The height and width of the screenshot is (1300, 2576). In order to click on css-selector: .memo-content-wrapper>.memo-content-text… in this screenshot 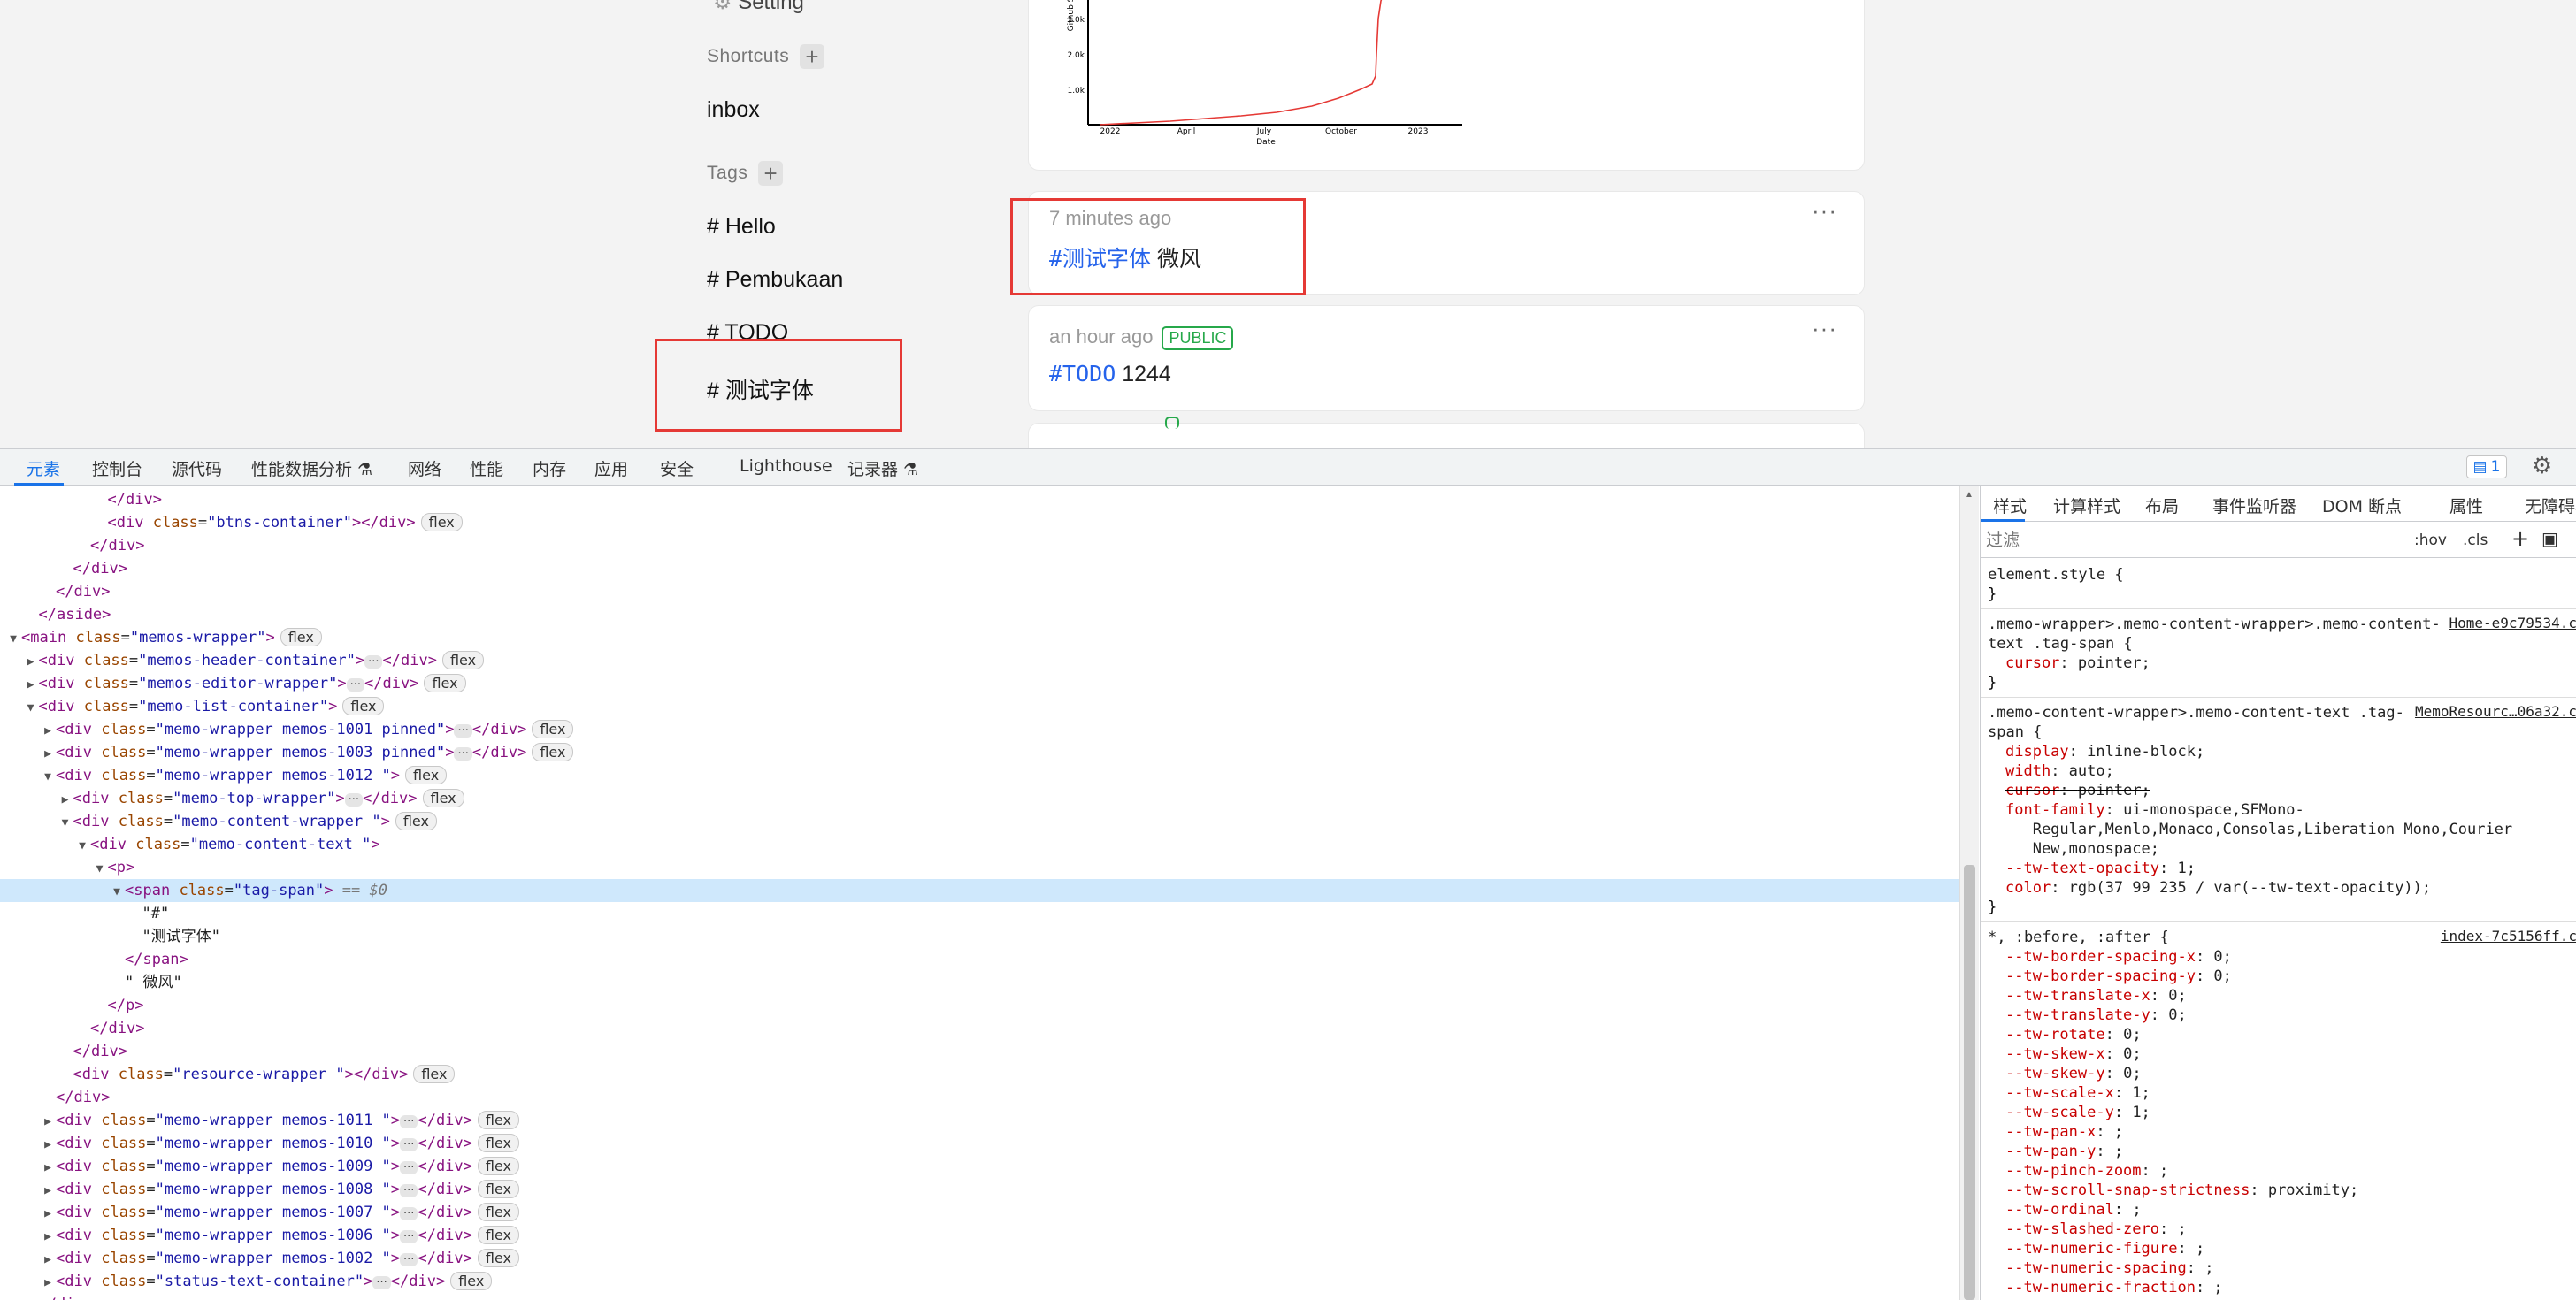, I will do `click(2196, 713)`.